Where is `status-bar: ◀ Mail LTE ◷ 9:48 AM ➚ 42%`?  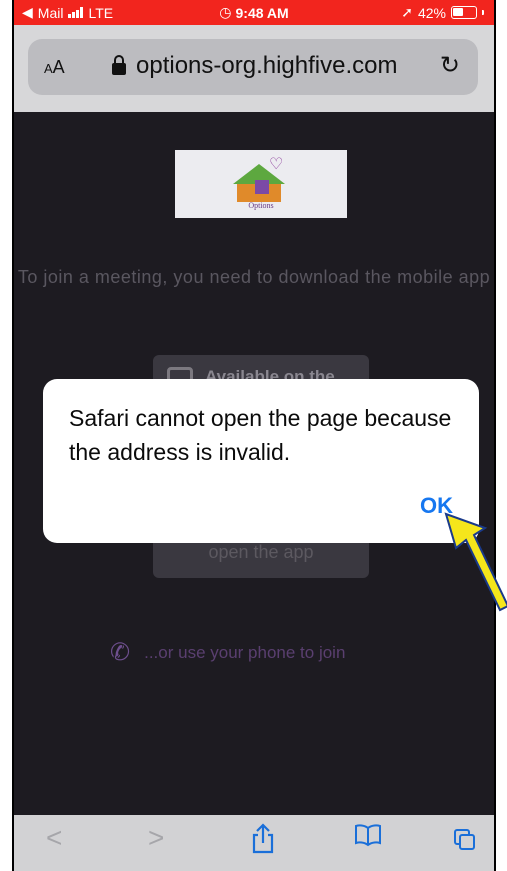 status-bar: ◀ Mail LTE ◷ 9:48 AM ➚ 42% is located at coordinates (254, 12).